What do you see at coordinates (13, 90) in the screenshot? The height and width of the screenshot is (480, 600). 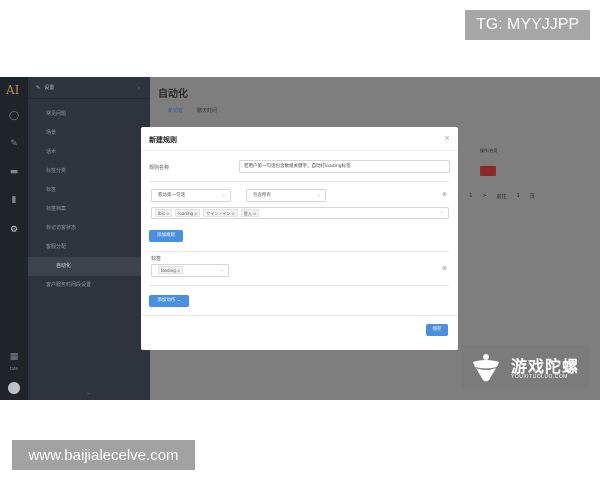 I see `app-logo: AI` at bounding box center [13, 90].